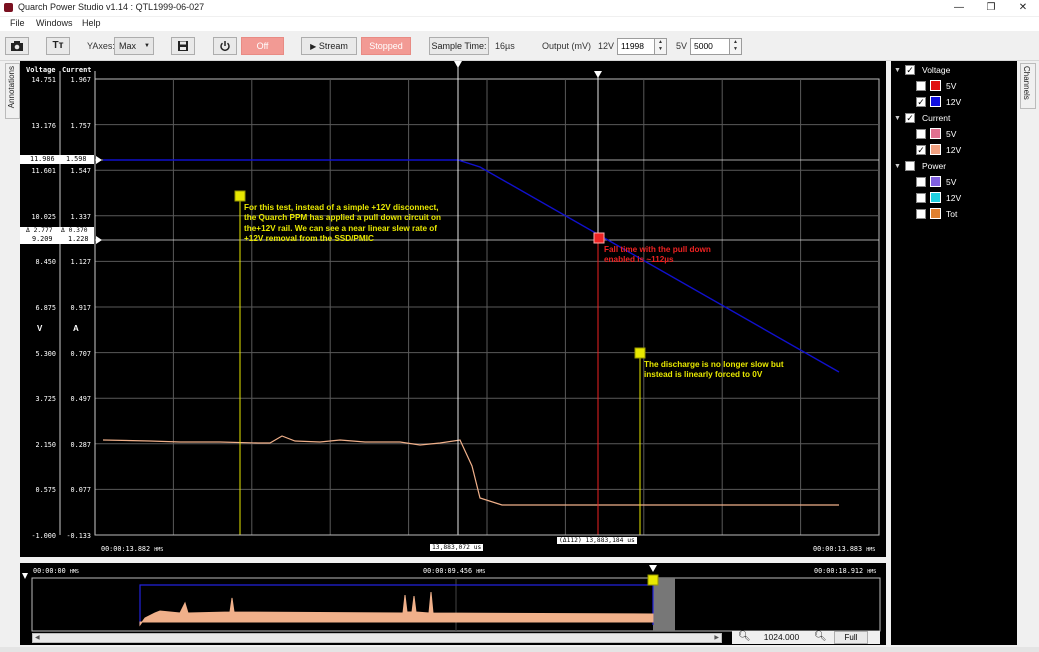 This screenshot has height=652, width=1039. I want to click on cursor-1-handle, so click(458, 64).